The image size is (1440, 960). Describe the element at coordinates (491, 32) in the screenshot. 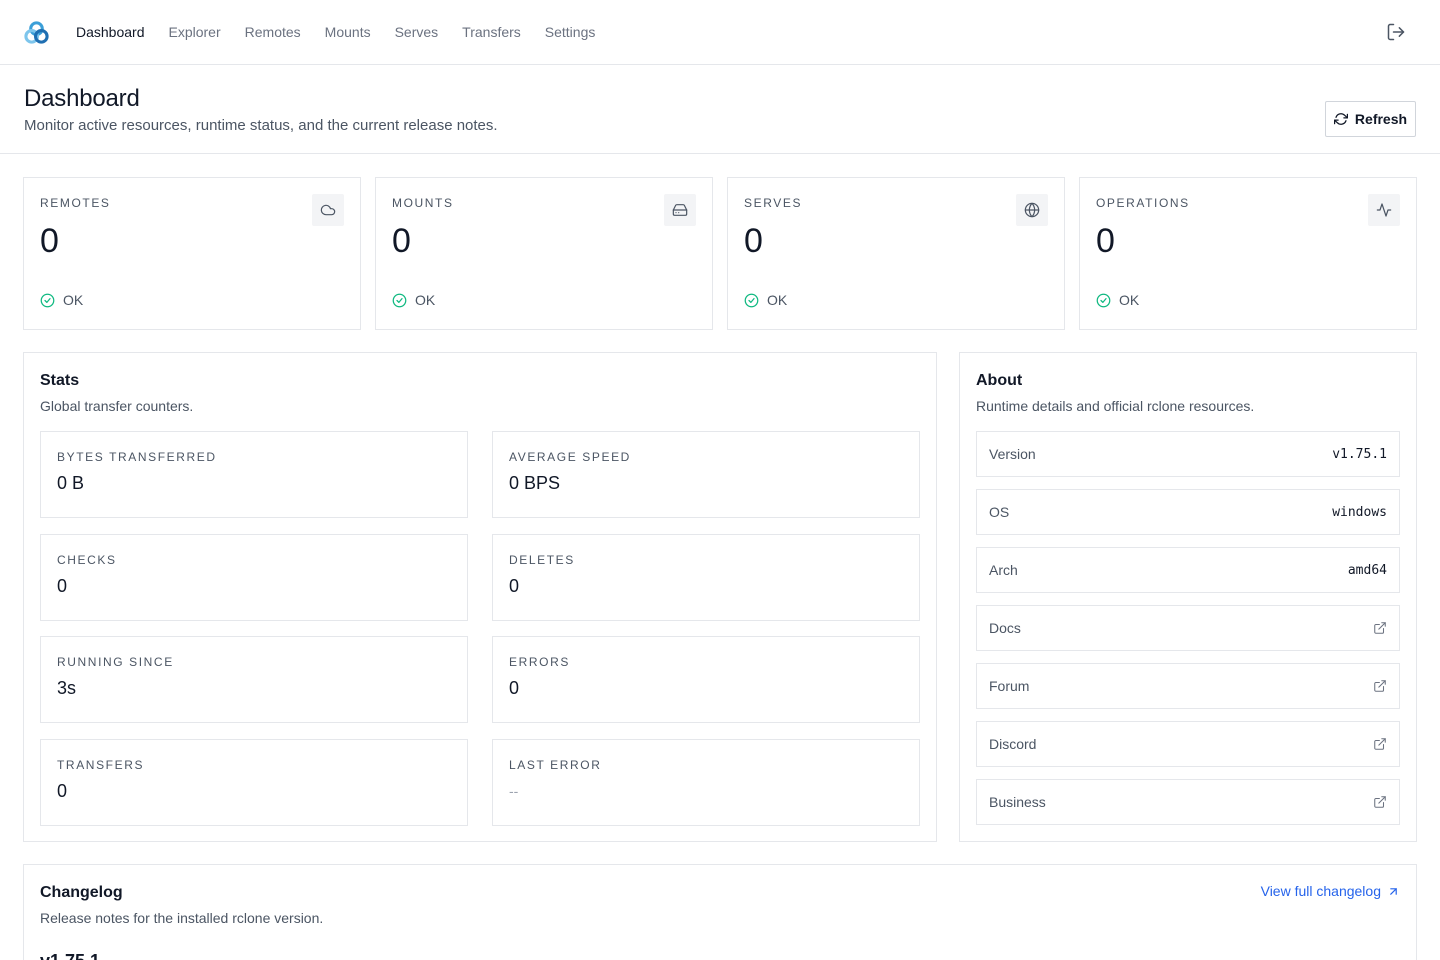

I see `nav-item-transfers: Transfers` at that location.